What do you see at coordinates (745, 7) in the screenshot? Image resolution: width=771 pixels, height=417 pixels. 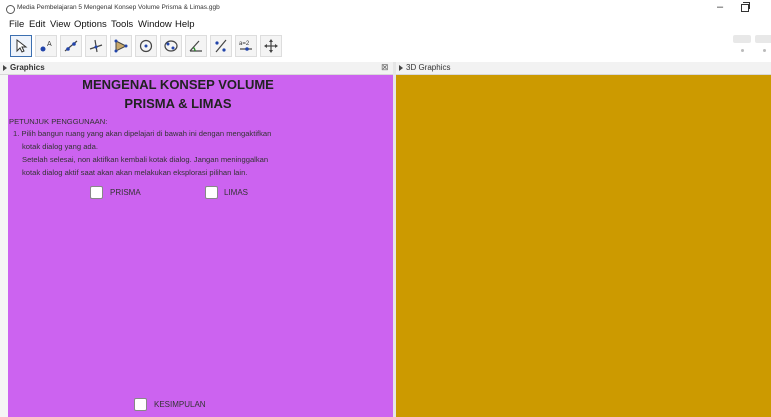 I see `maximize-button` at bounding box center [745, 7].